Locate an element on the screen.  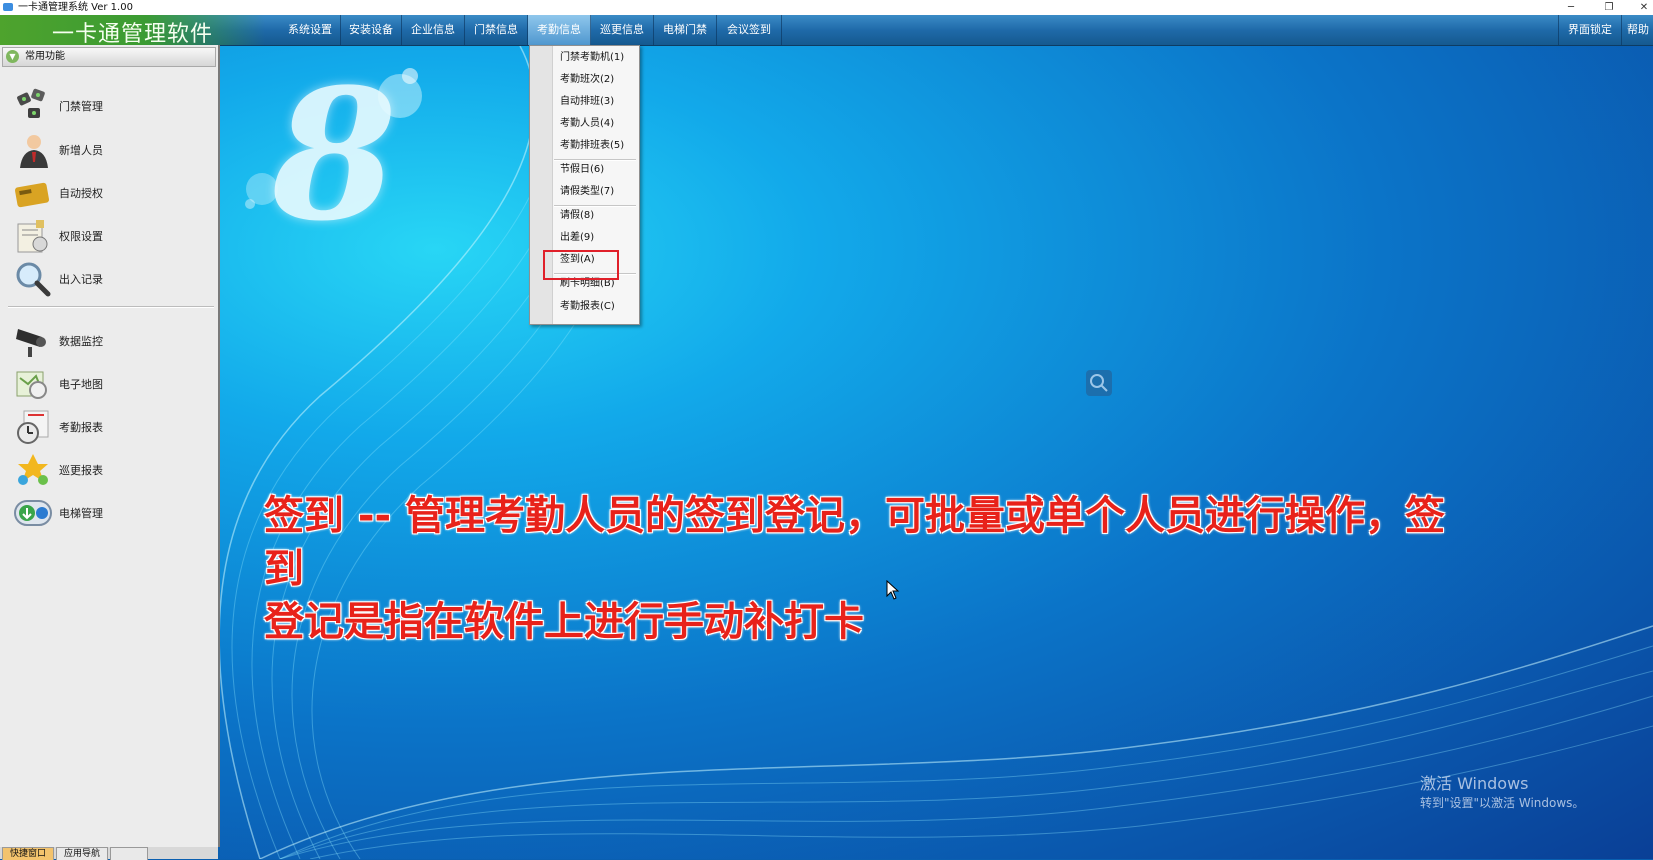
brand-title: 一卡通管理软件 is located at coordinates (133, 34).